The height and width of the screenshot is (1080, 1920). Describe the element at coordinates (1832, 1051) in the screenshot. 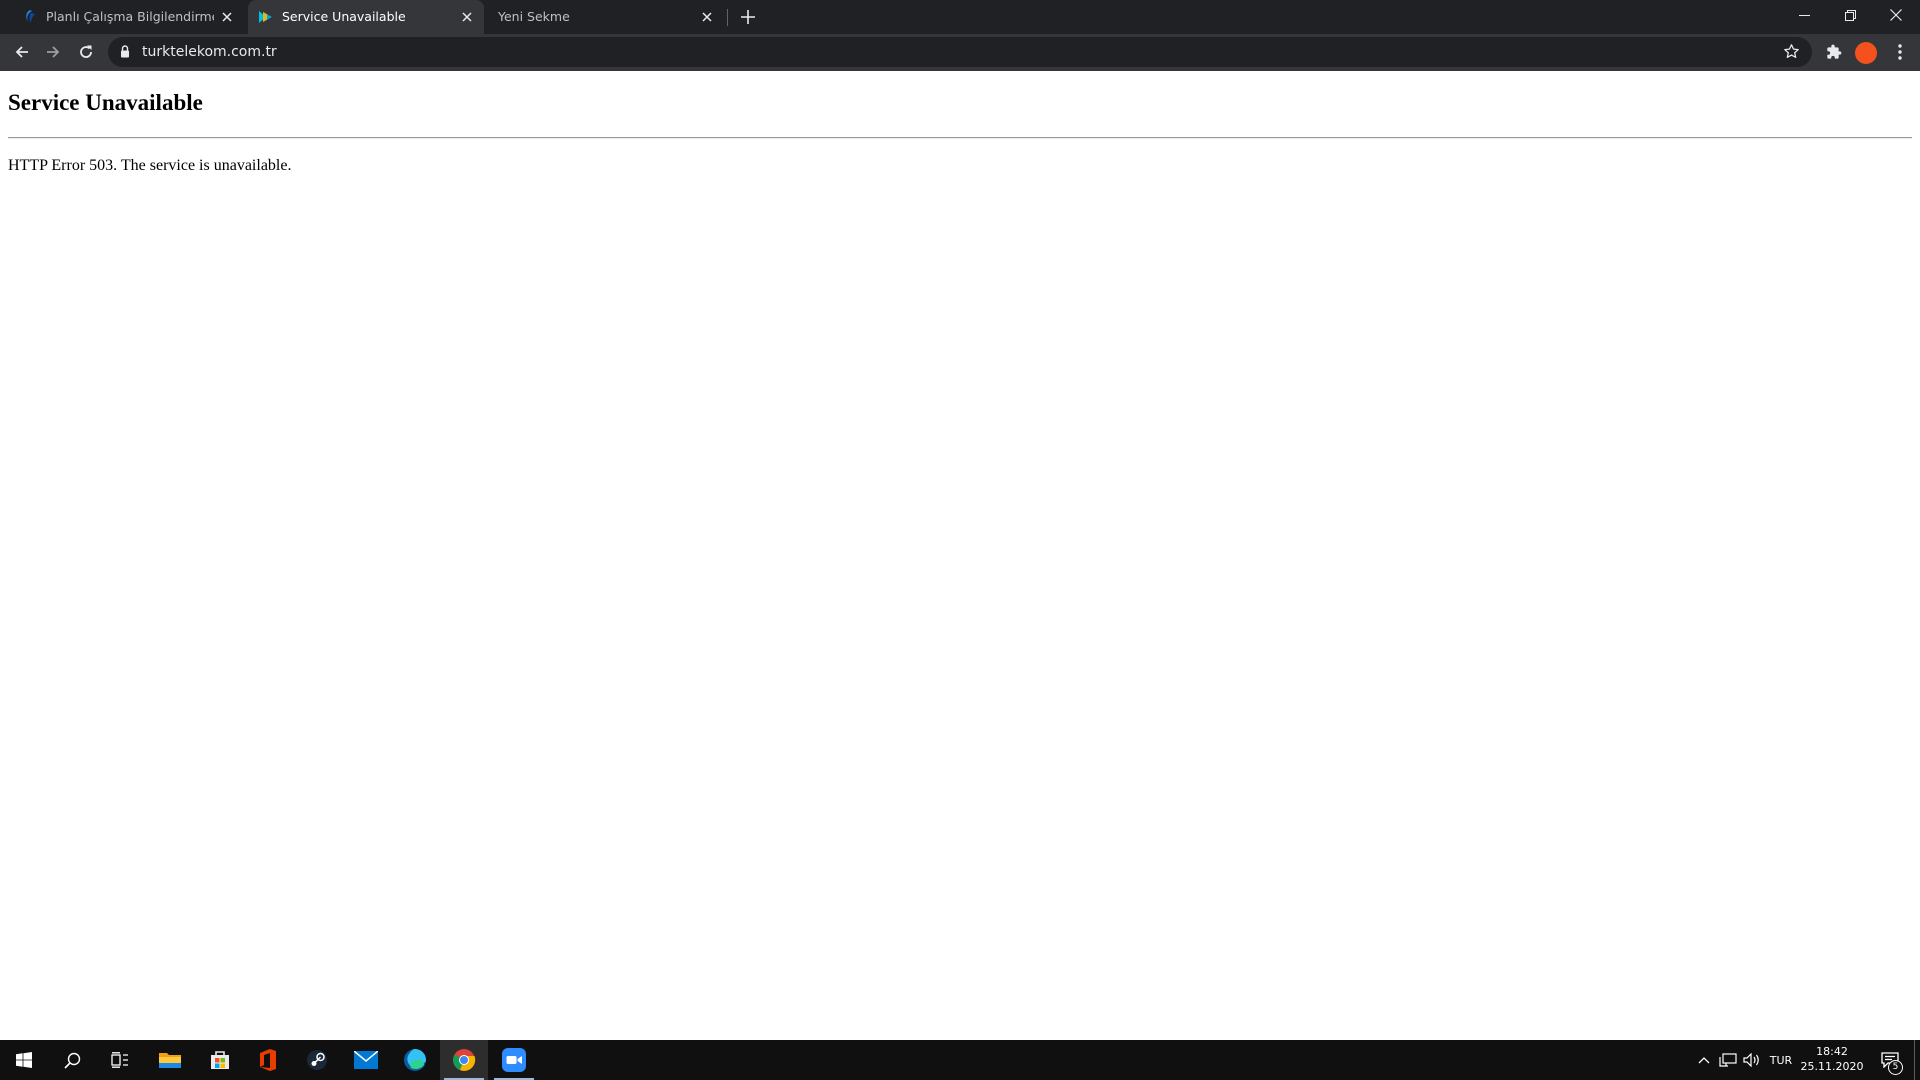

I see `clock-time: 18:42` at that location.